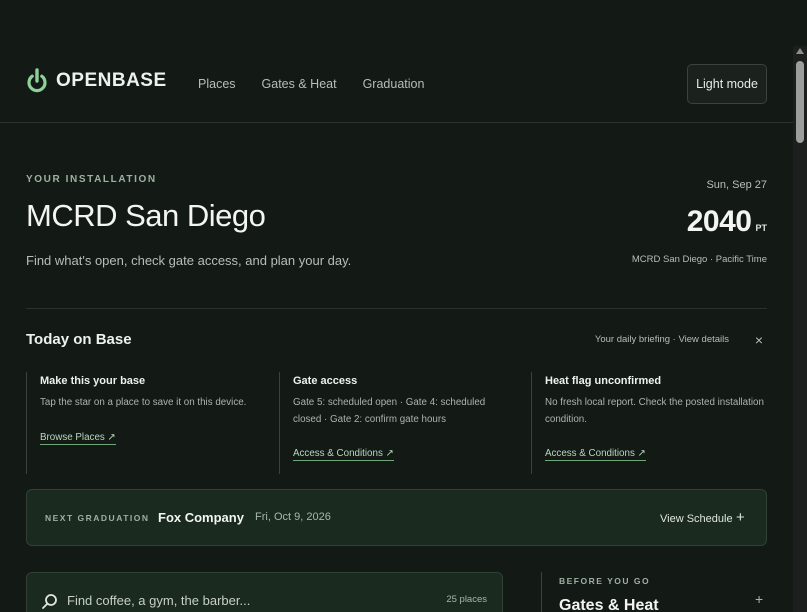  I want to click on clock-time: 2040, so click(719, 221).